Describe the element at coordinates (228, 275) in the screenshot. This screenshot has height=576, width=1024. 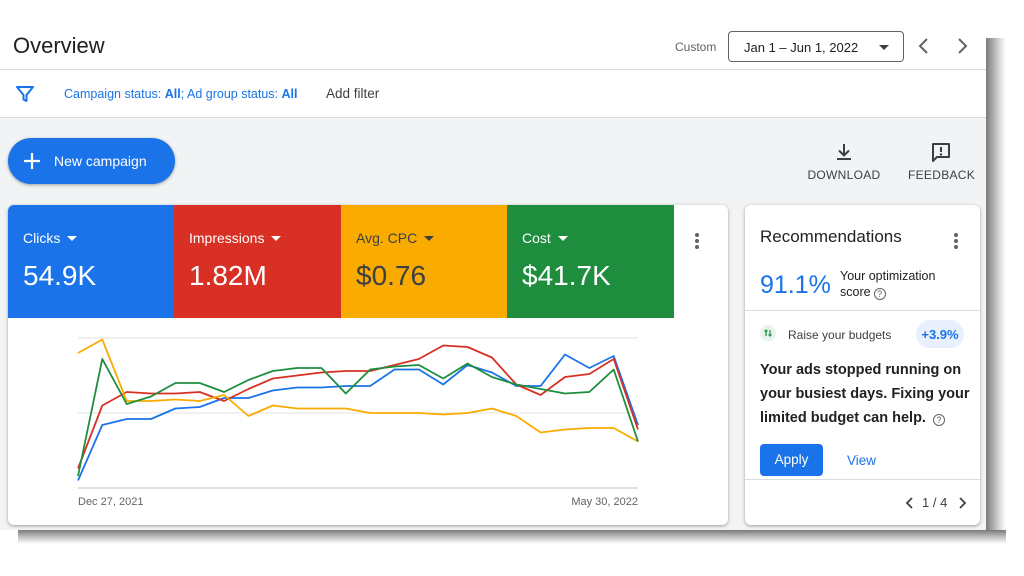
I see `metric-value: 1.82M` at that location.